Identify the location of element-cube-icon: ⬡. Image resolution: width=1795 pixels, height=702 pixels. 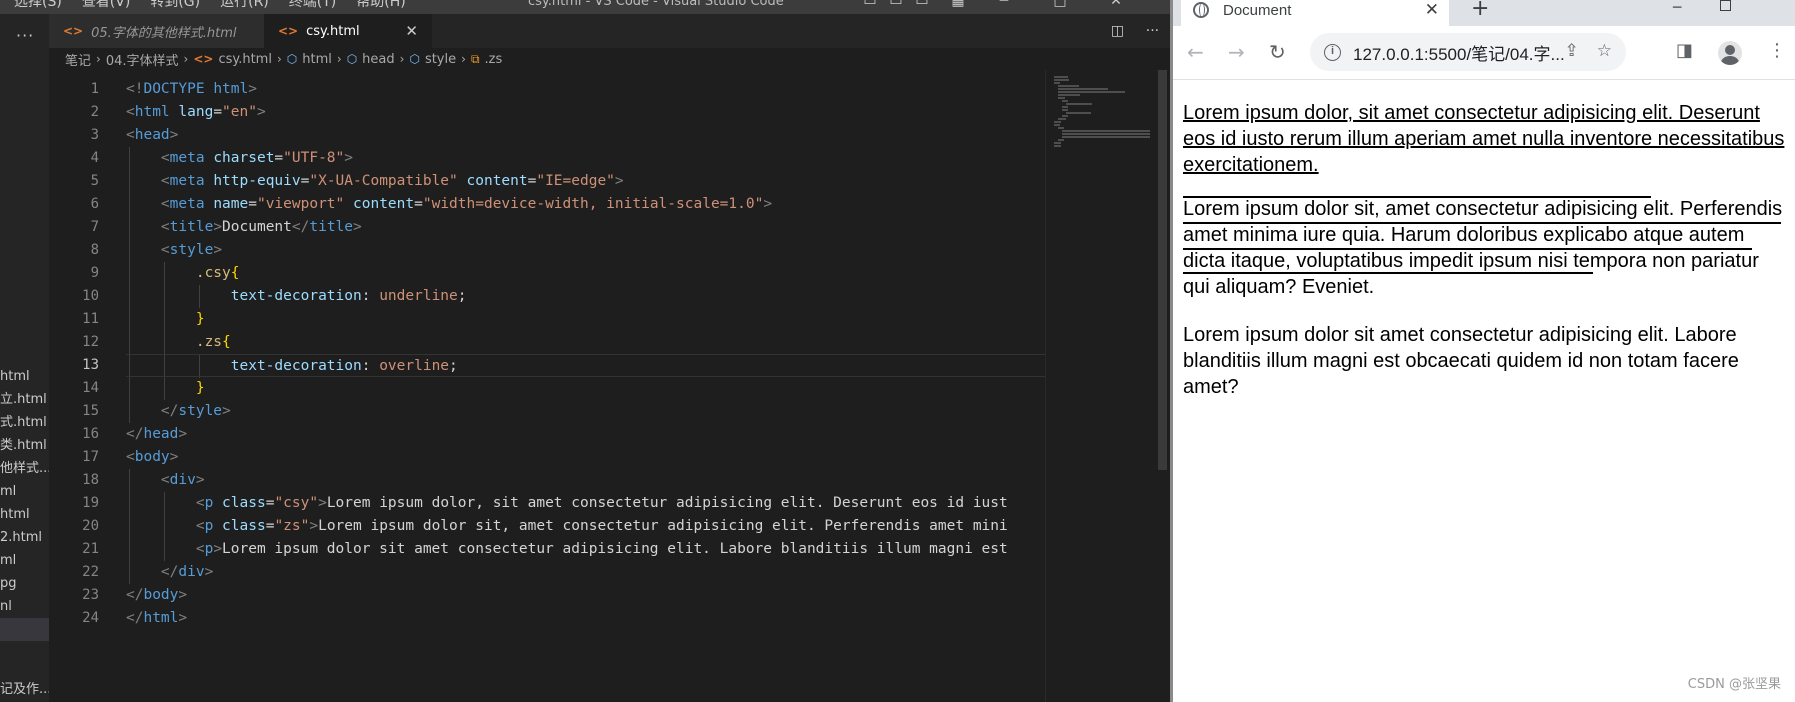
(414, 59).